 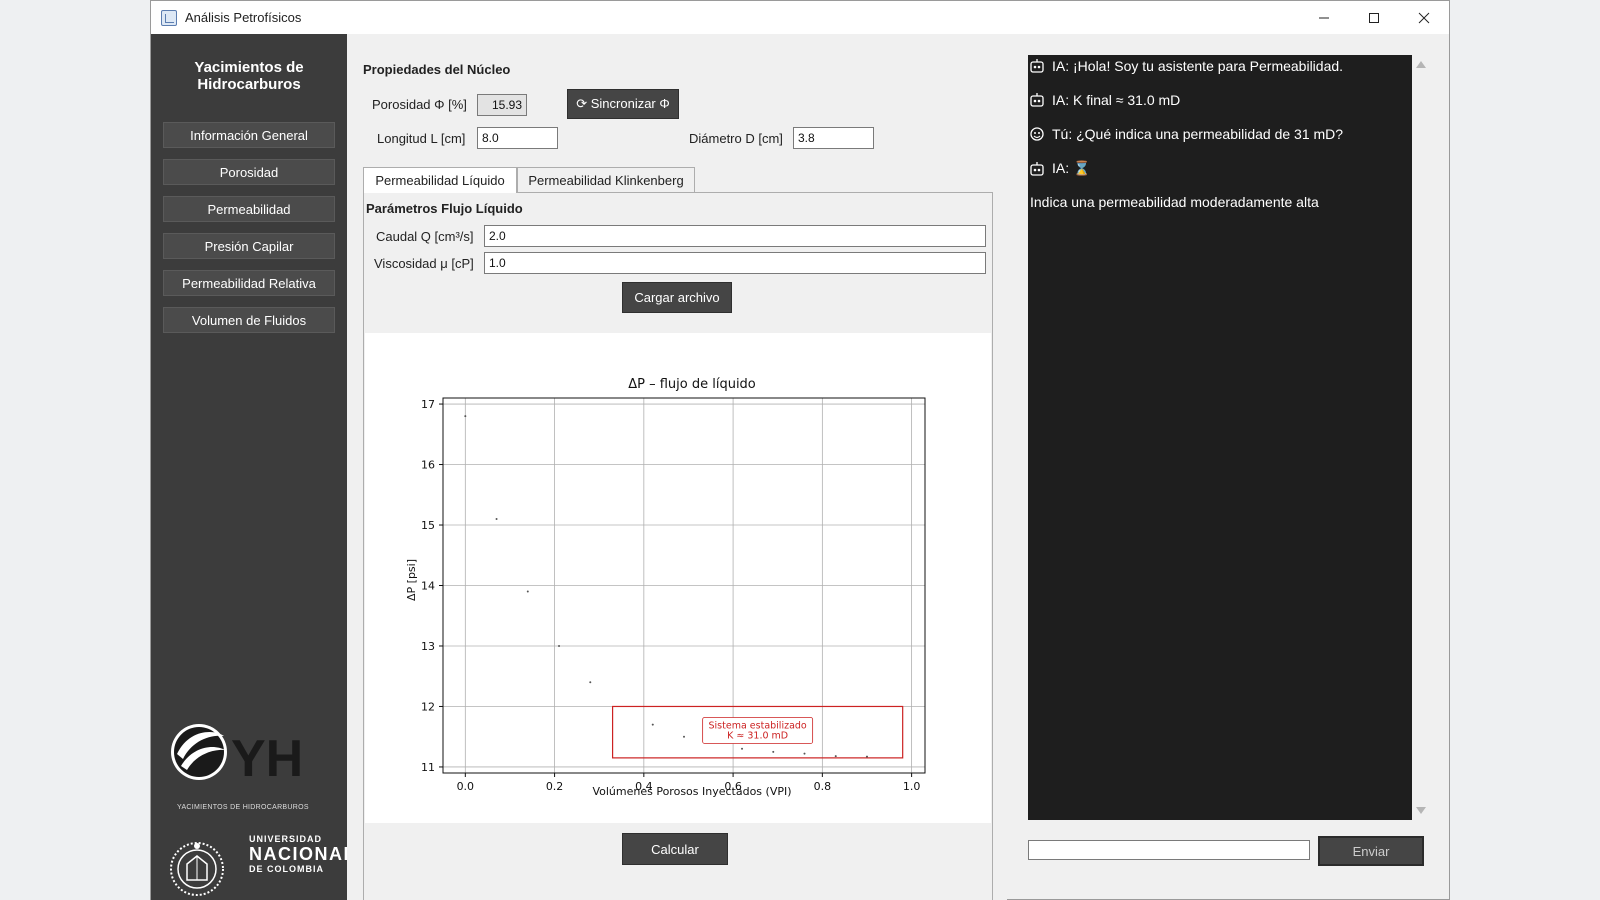 I want to click on y-tick-label: 13, so click(x=428, y=646).